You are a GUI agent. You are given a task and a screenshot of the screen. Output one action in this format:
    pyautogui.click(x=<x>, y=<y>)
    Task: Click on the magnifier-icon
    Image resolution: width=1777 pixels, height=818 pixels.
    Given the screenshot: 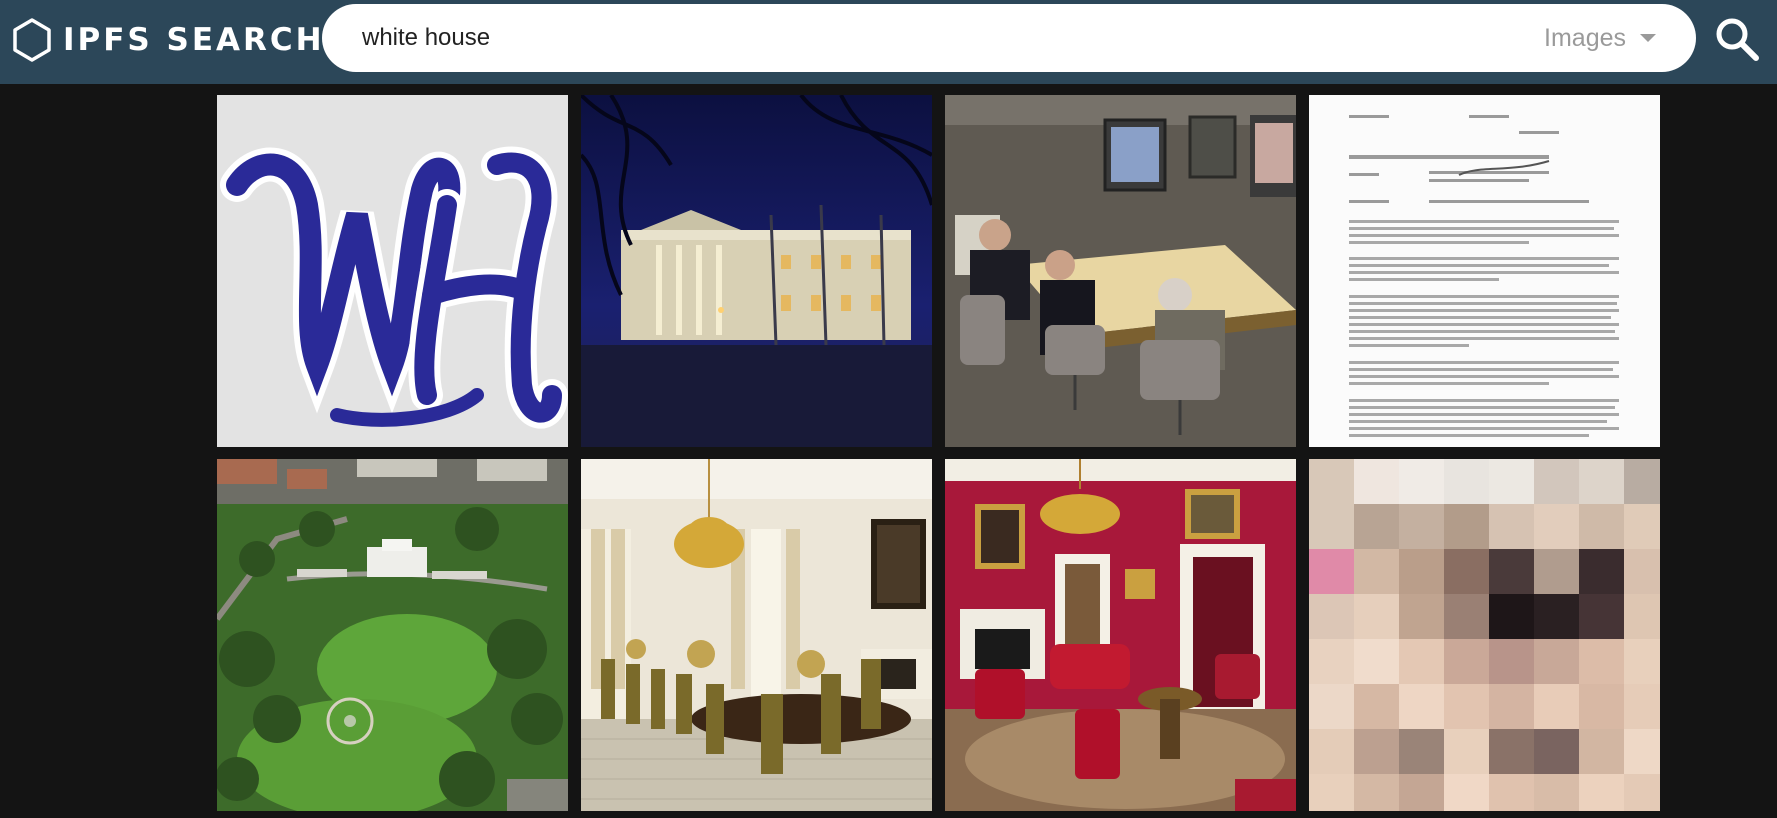 What is the action you would take?
    pyautogui.click(x=1737, y=39)
    